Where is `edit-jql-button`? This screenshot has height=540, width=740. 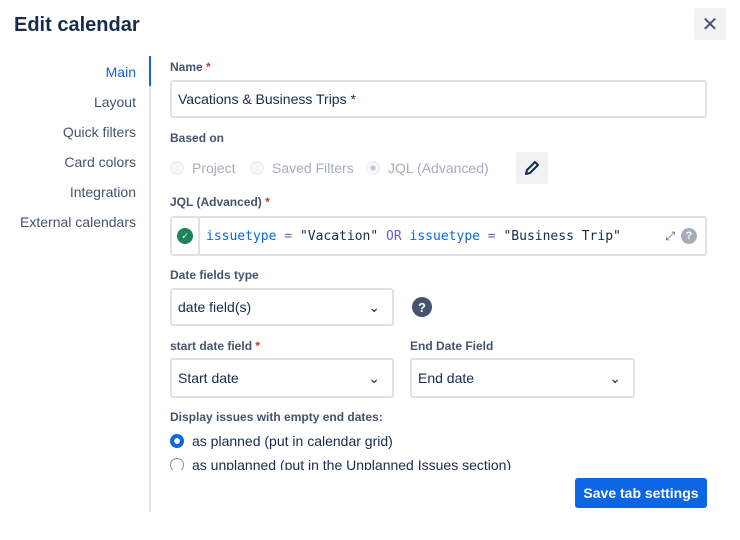 edit-jql-button is located at coordinates (532, 168).